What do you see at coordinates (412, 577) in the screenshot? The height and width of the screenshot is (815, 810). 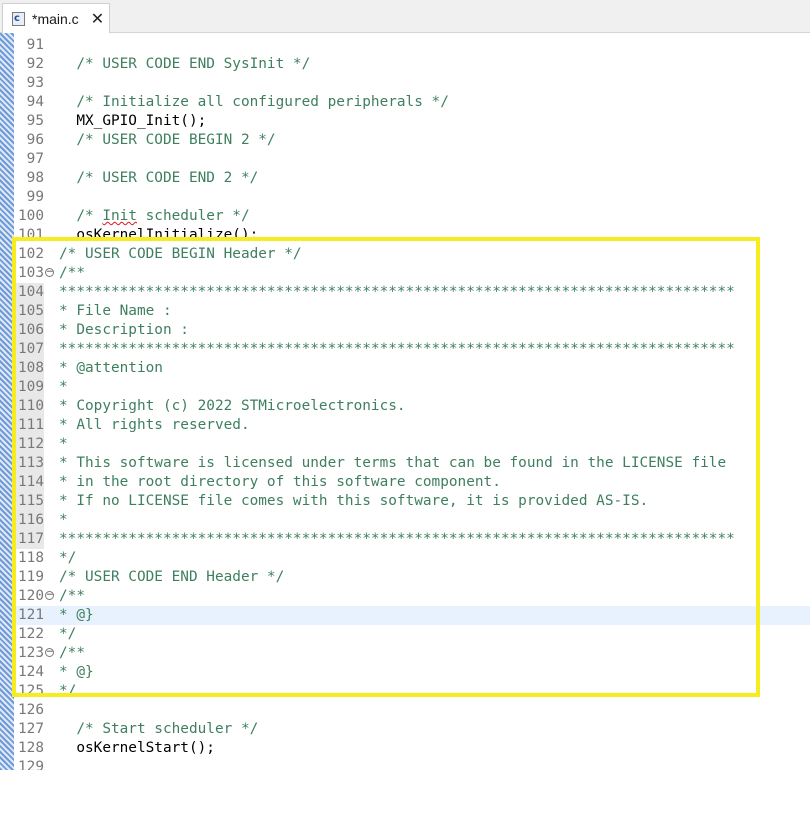 I see `code-line: 119 /* USER CODE END Header */` at bounding box center [412, 577].